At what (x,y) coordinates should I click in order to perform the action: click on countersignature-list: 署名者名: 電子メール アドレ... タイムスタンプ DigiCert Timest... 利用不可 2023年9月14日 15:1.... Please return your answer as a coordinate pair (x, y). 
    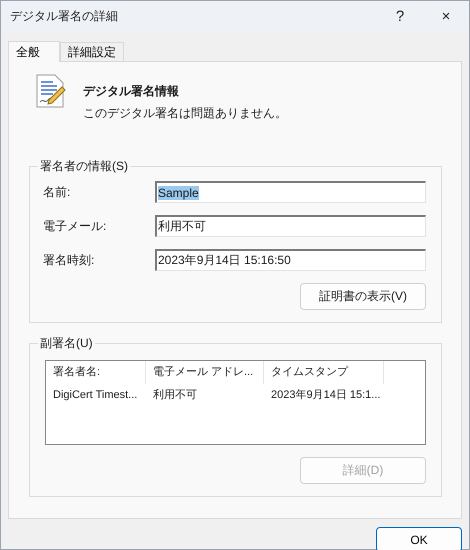
    Looking at the image, I should click on (235, 402).